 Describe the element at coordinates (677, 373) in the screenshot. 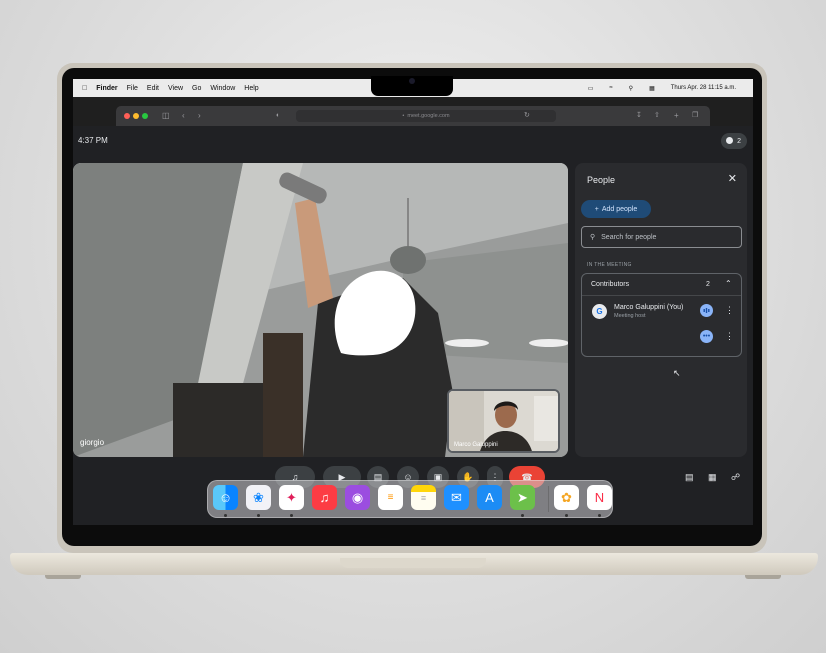

I see `mouse-cursor-icon: ↖` at that location.